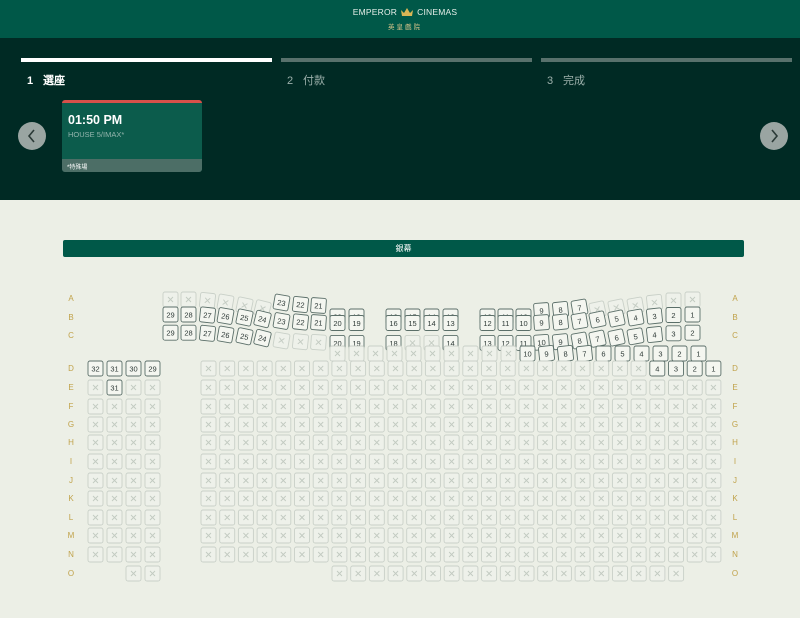 This screenshot has height=618, width=800. I want to click on svg-text: 2, so click(679, 354).